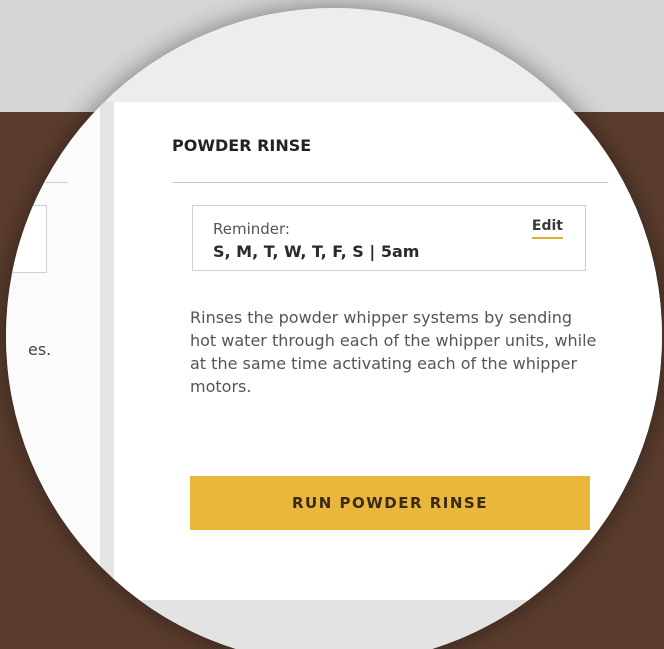 The height and width of the screenshot is (649, 664). I want to click on left-card-description: es., so click(40, 349).